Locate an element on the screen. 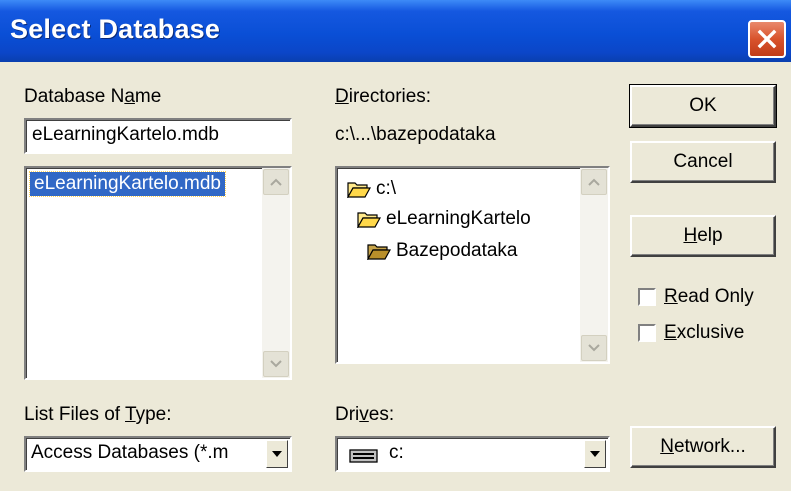 Image resolution: width=791 pixels, height=491 pixels. directory-item-bazepodataka: Bazepodataka is located at coordinates (442, 251).